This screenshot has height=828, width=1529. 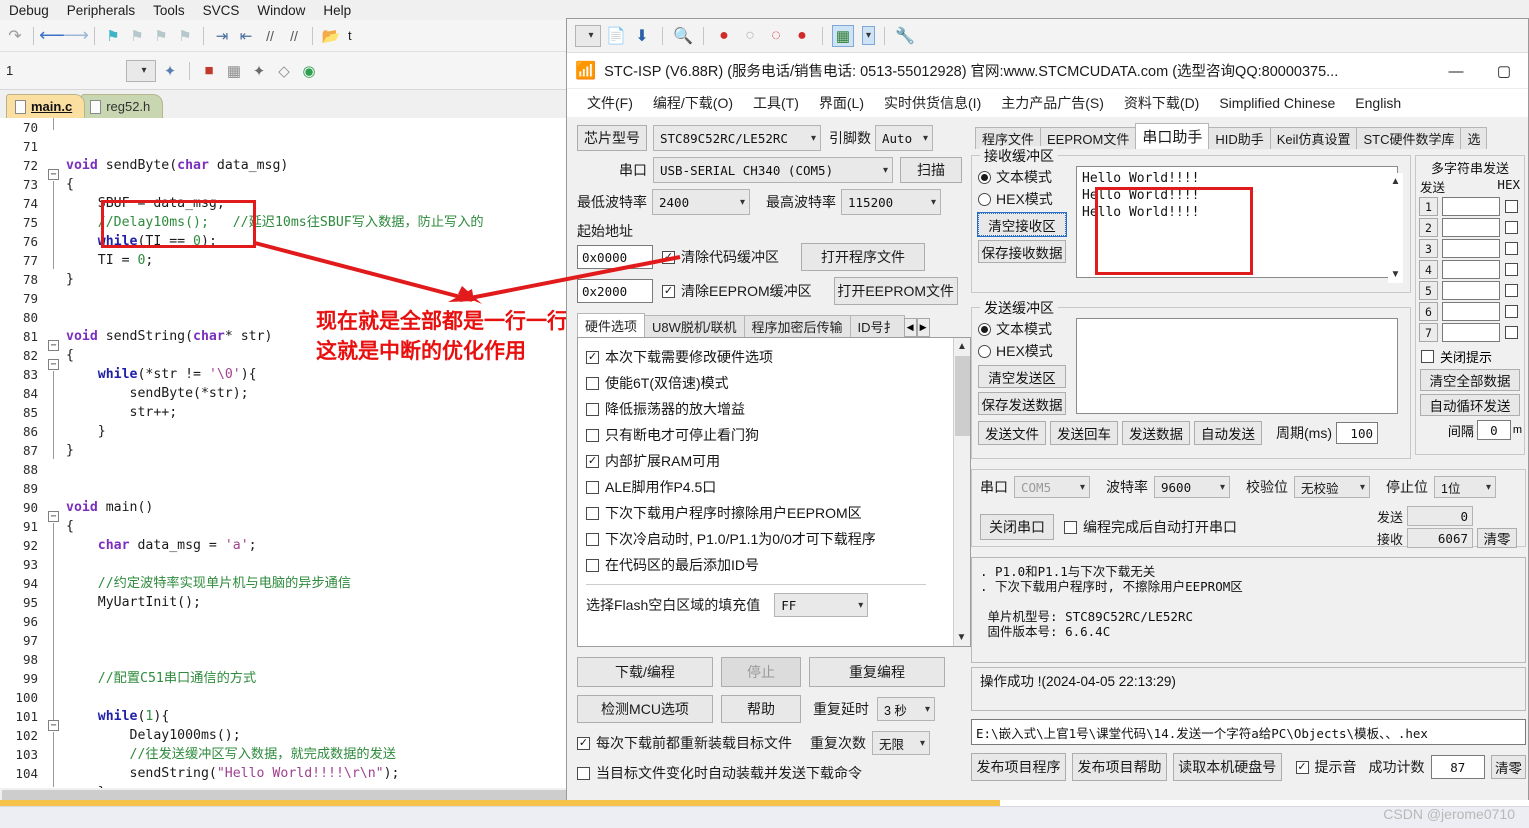 What do you see at coordinates (778, 565) in the screenshot?
I see `option-row: 在代码区的最后添加ID号` at bounding box center [778, 565].